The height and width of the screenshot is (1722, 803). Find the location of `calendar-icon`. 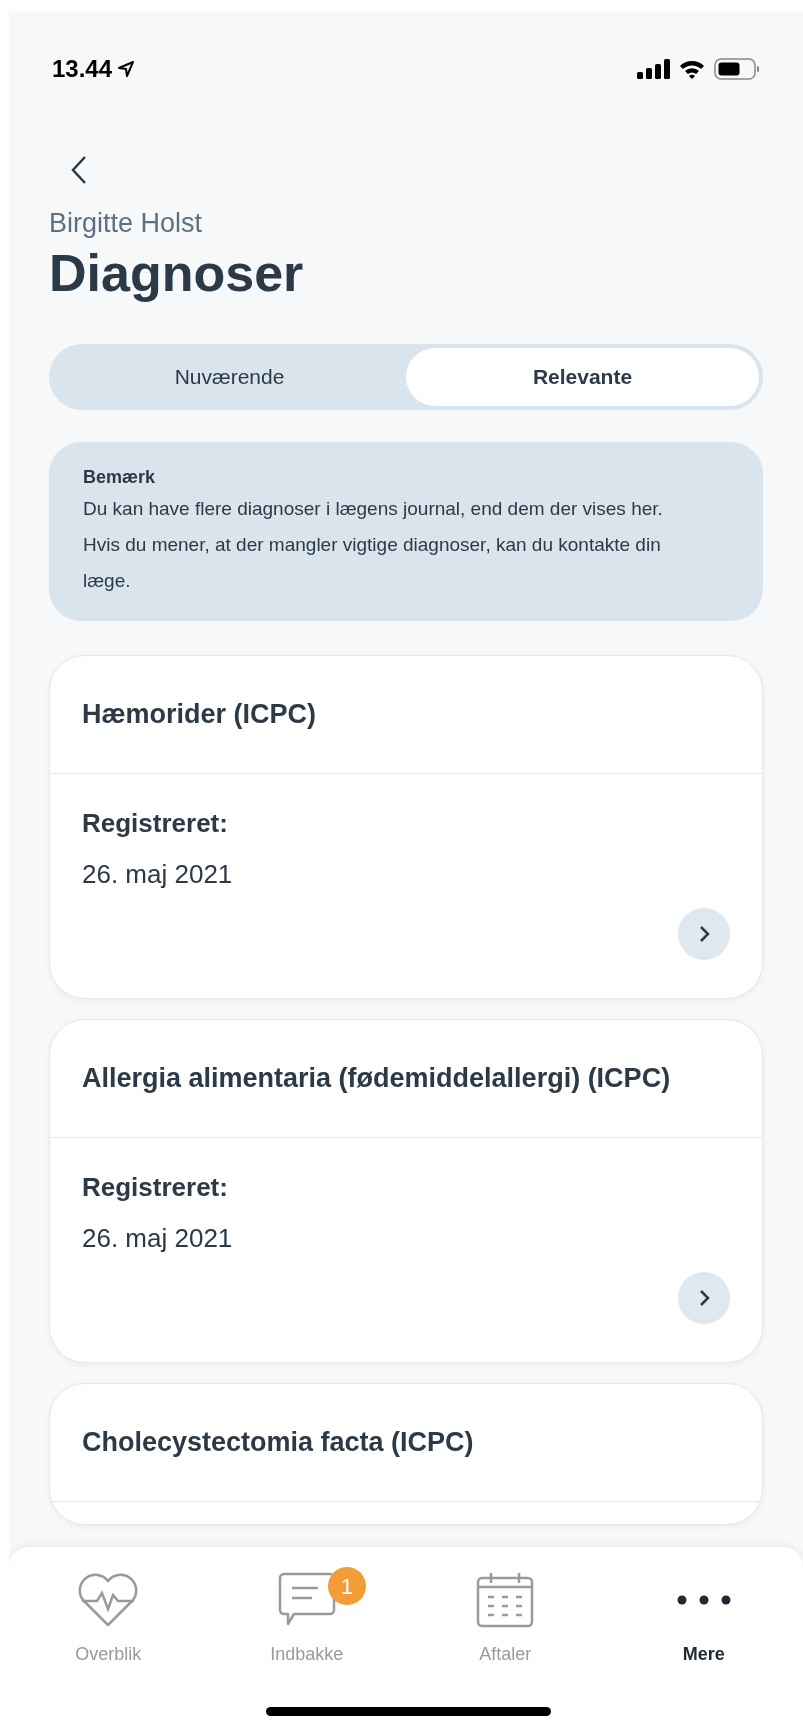

calendar-icon is located at coordinates (505, 1600).